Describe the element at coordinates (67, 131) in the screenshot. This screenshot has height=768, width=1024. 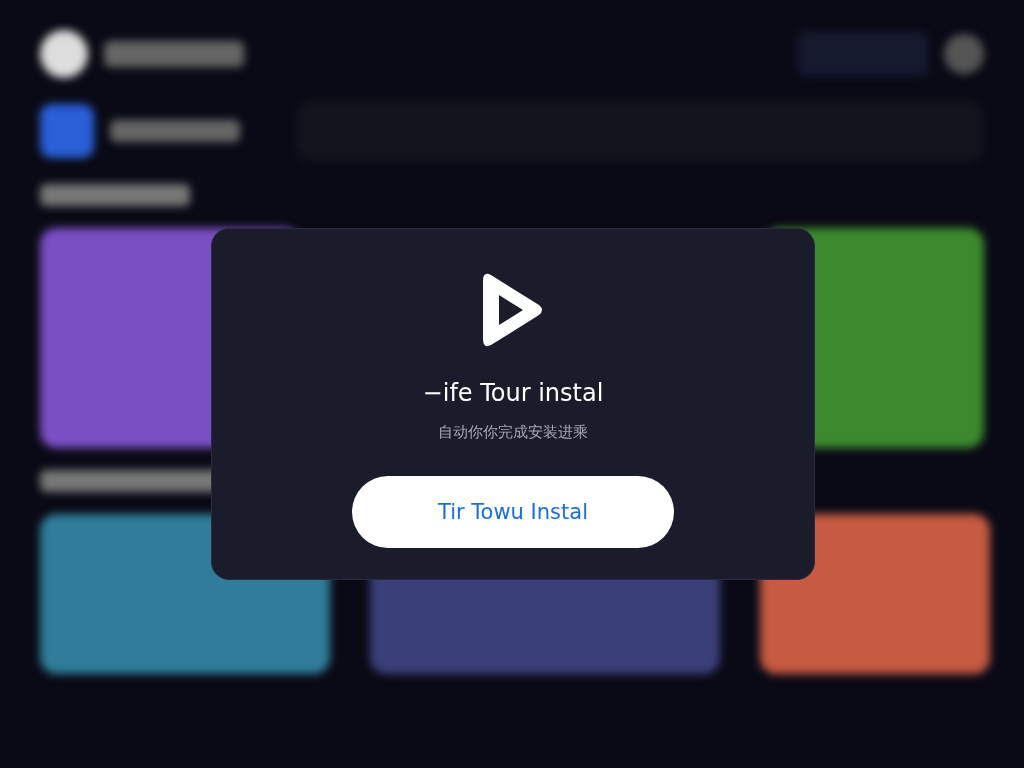
I see `blurred-app-icon` at that location.